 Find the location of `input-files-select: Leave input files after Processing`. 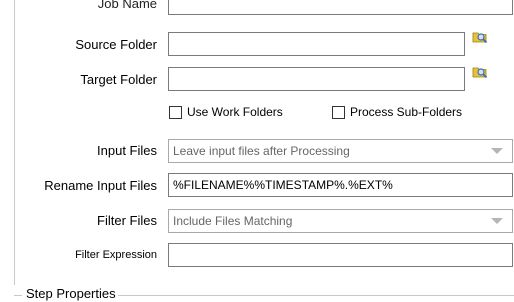

input-files-select: Leave input files after Processing is located at coordinates (340, 151).